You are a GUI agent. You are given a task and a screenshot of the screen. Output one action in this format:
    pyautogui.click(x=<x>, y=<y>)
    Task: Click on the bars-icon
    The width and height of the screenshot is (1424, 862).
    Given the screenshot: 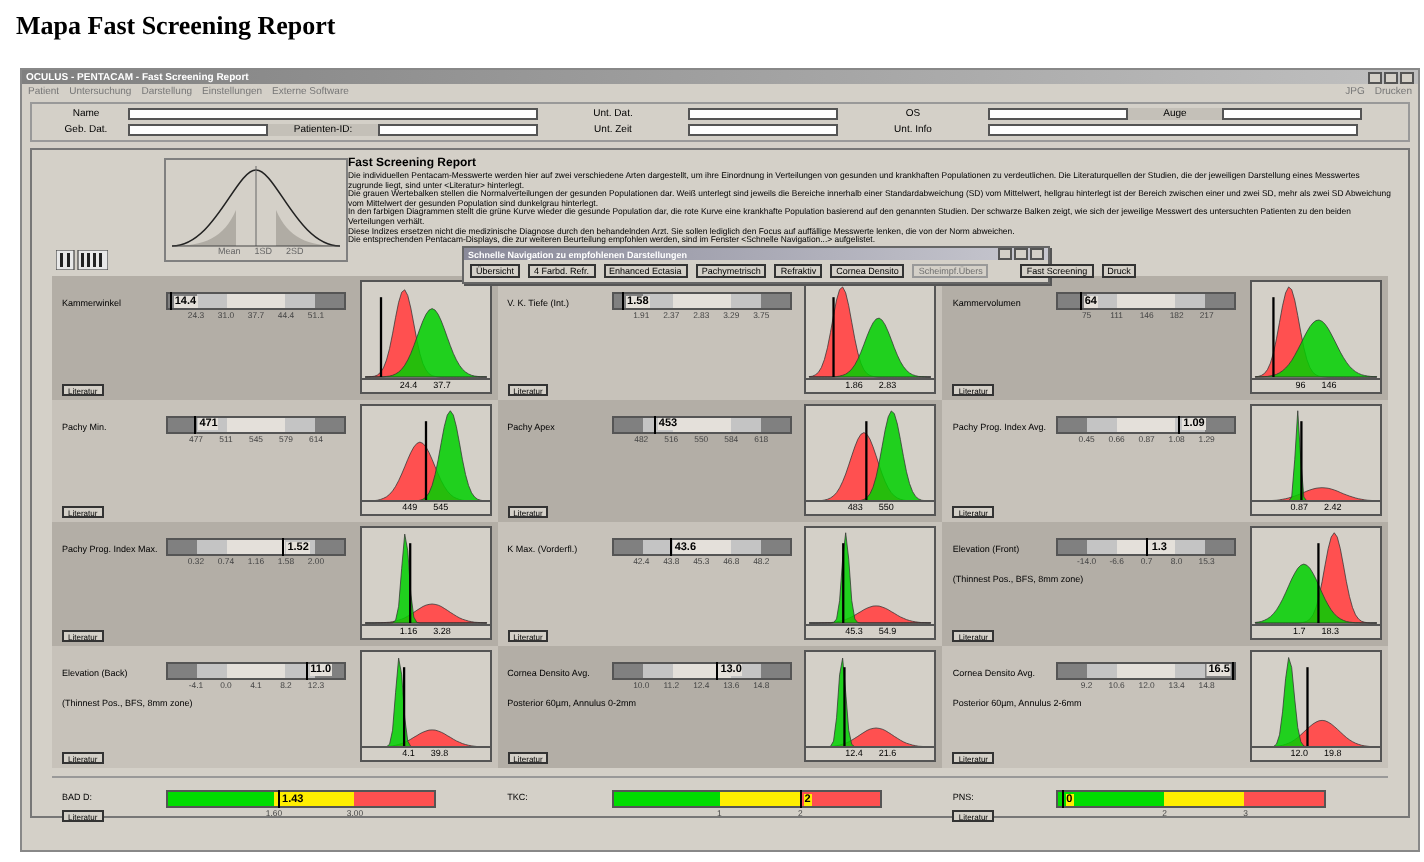 What is the action you would take?
    pyautogui.click(x=82, y=260)
    